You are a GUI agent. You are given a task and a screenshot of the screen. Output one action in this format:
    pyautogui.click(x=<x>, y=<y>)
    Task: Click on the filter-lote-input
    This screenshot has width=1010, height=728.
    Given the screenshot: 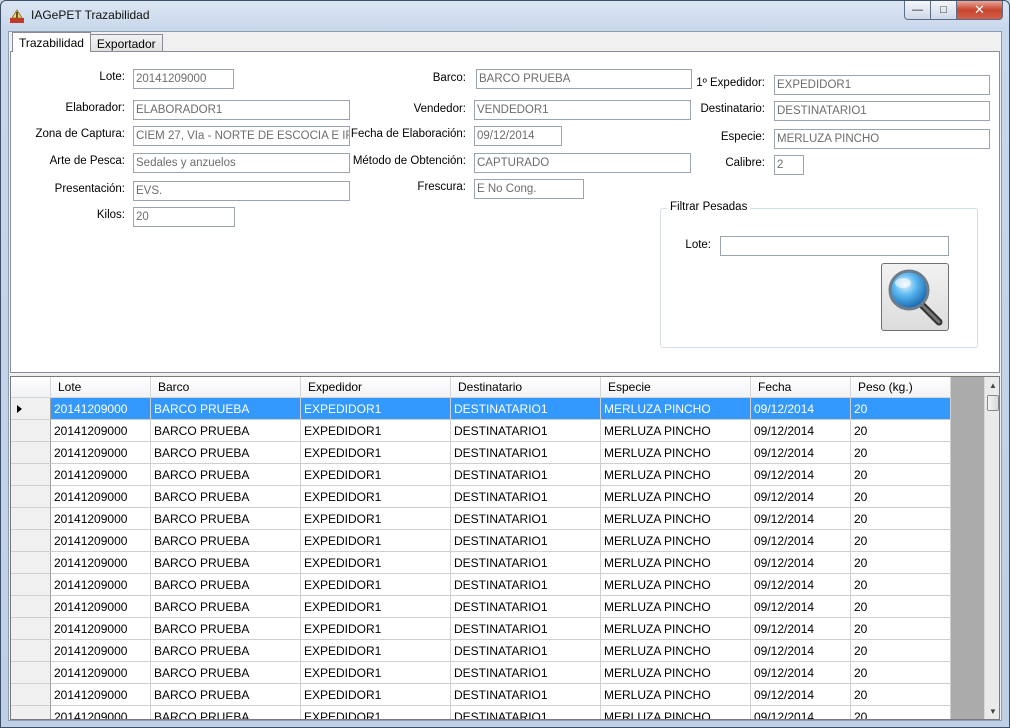 What is the action you would take?
    pyautogui.click(x=834, y=246)
    